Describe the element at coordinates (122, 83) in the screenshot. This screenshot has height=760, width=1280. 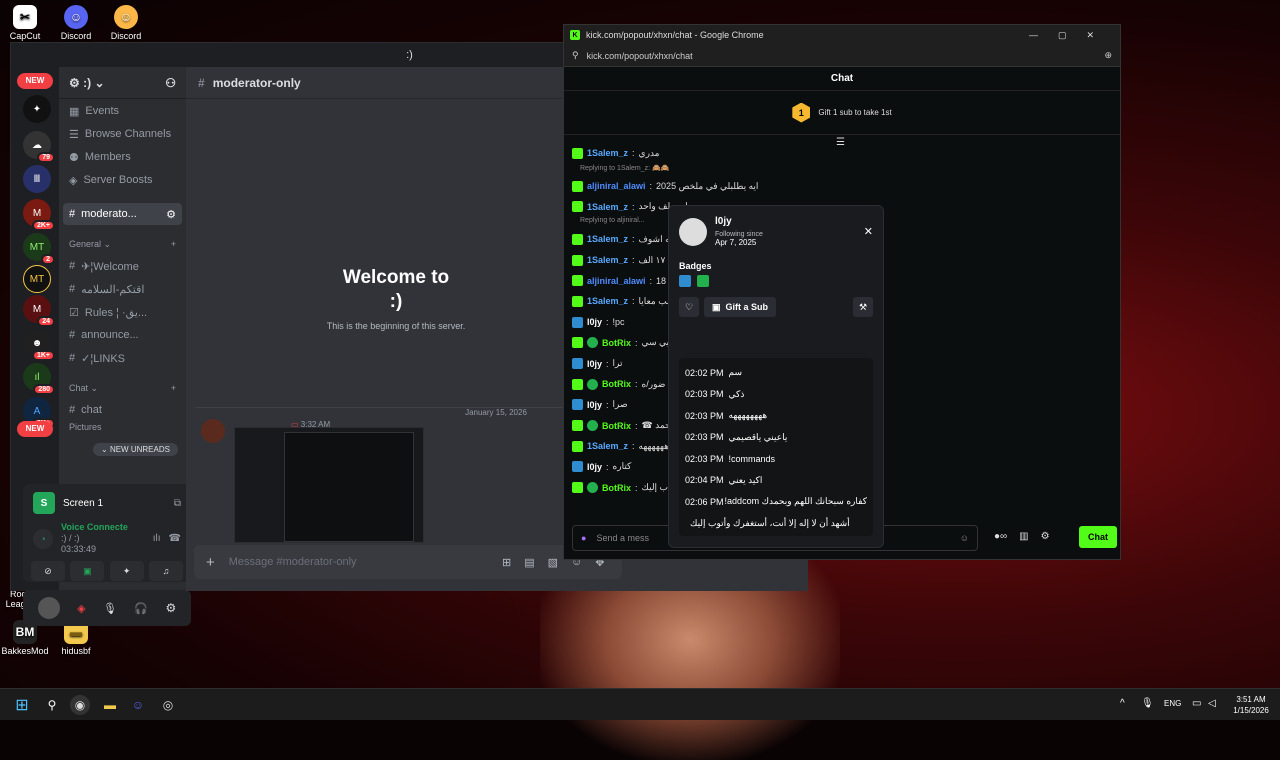
I see `server-header: ⚙ :) ⌄ ⚇` at that location.